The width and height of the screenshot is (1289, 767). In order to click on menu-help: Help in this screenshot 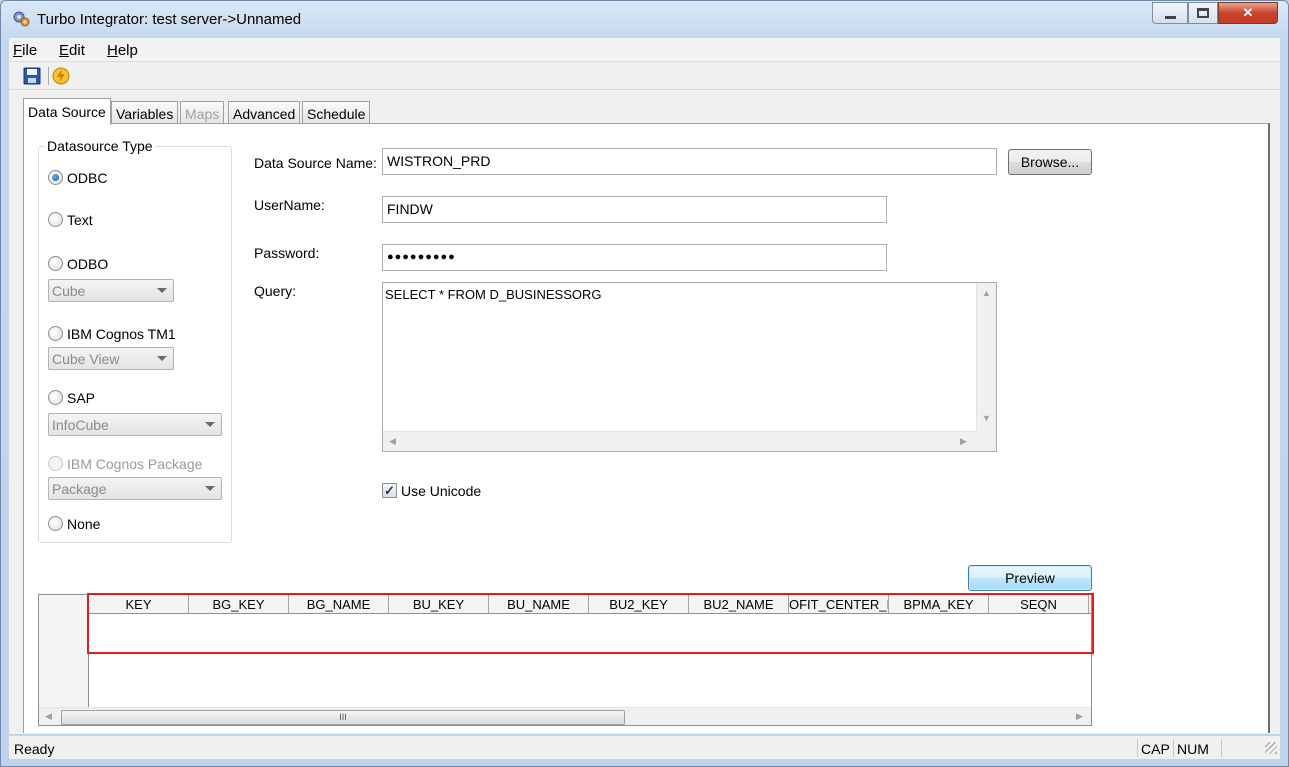, I will do `click(122, 50)`.